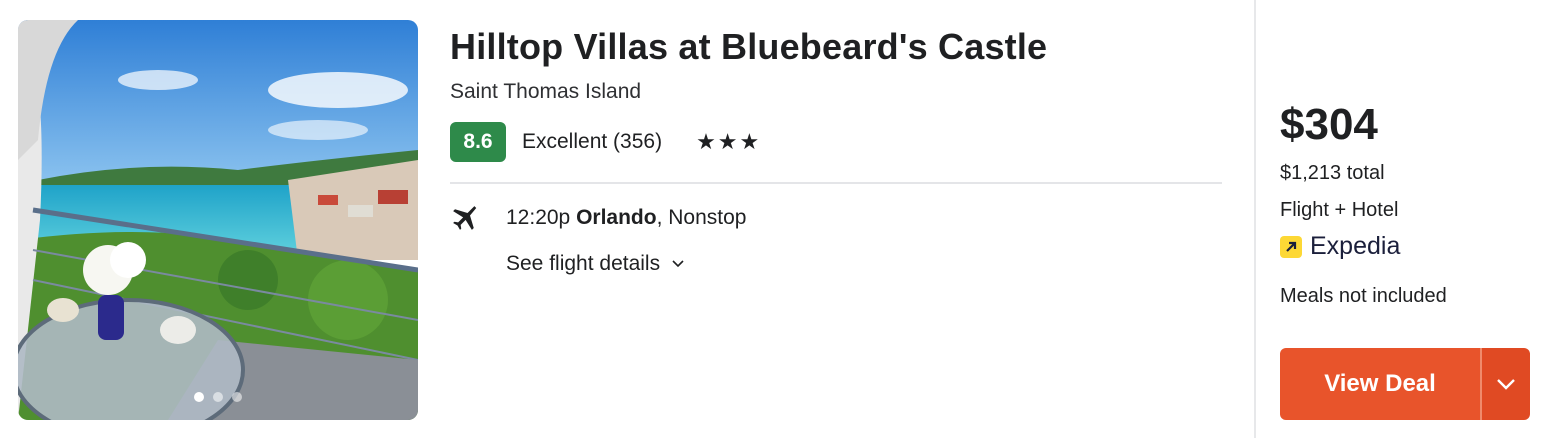 The height and width of the screenshot is (438, 1550). What do you see at coordinates (836, 183) in the screenshot?
I see `divider` at bounding box center [836, 183].